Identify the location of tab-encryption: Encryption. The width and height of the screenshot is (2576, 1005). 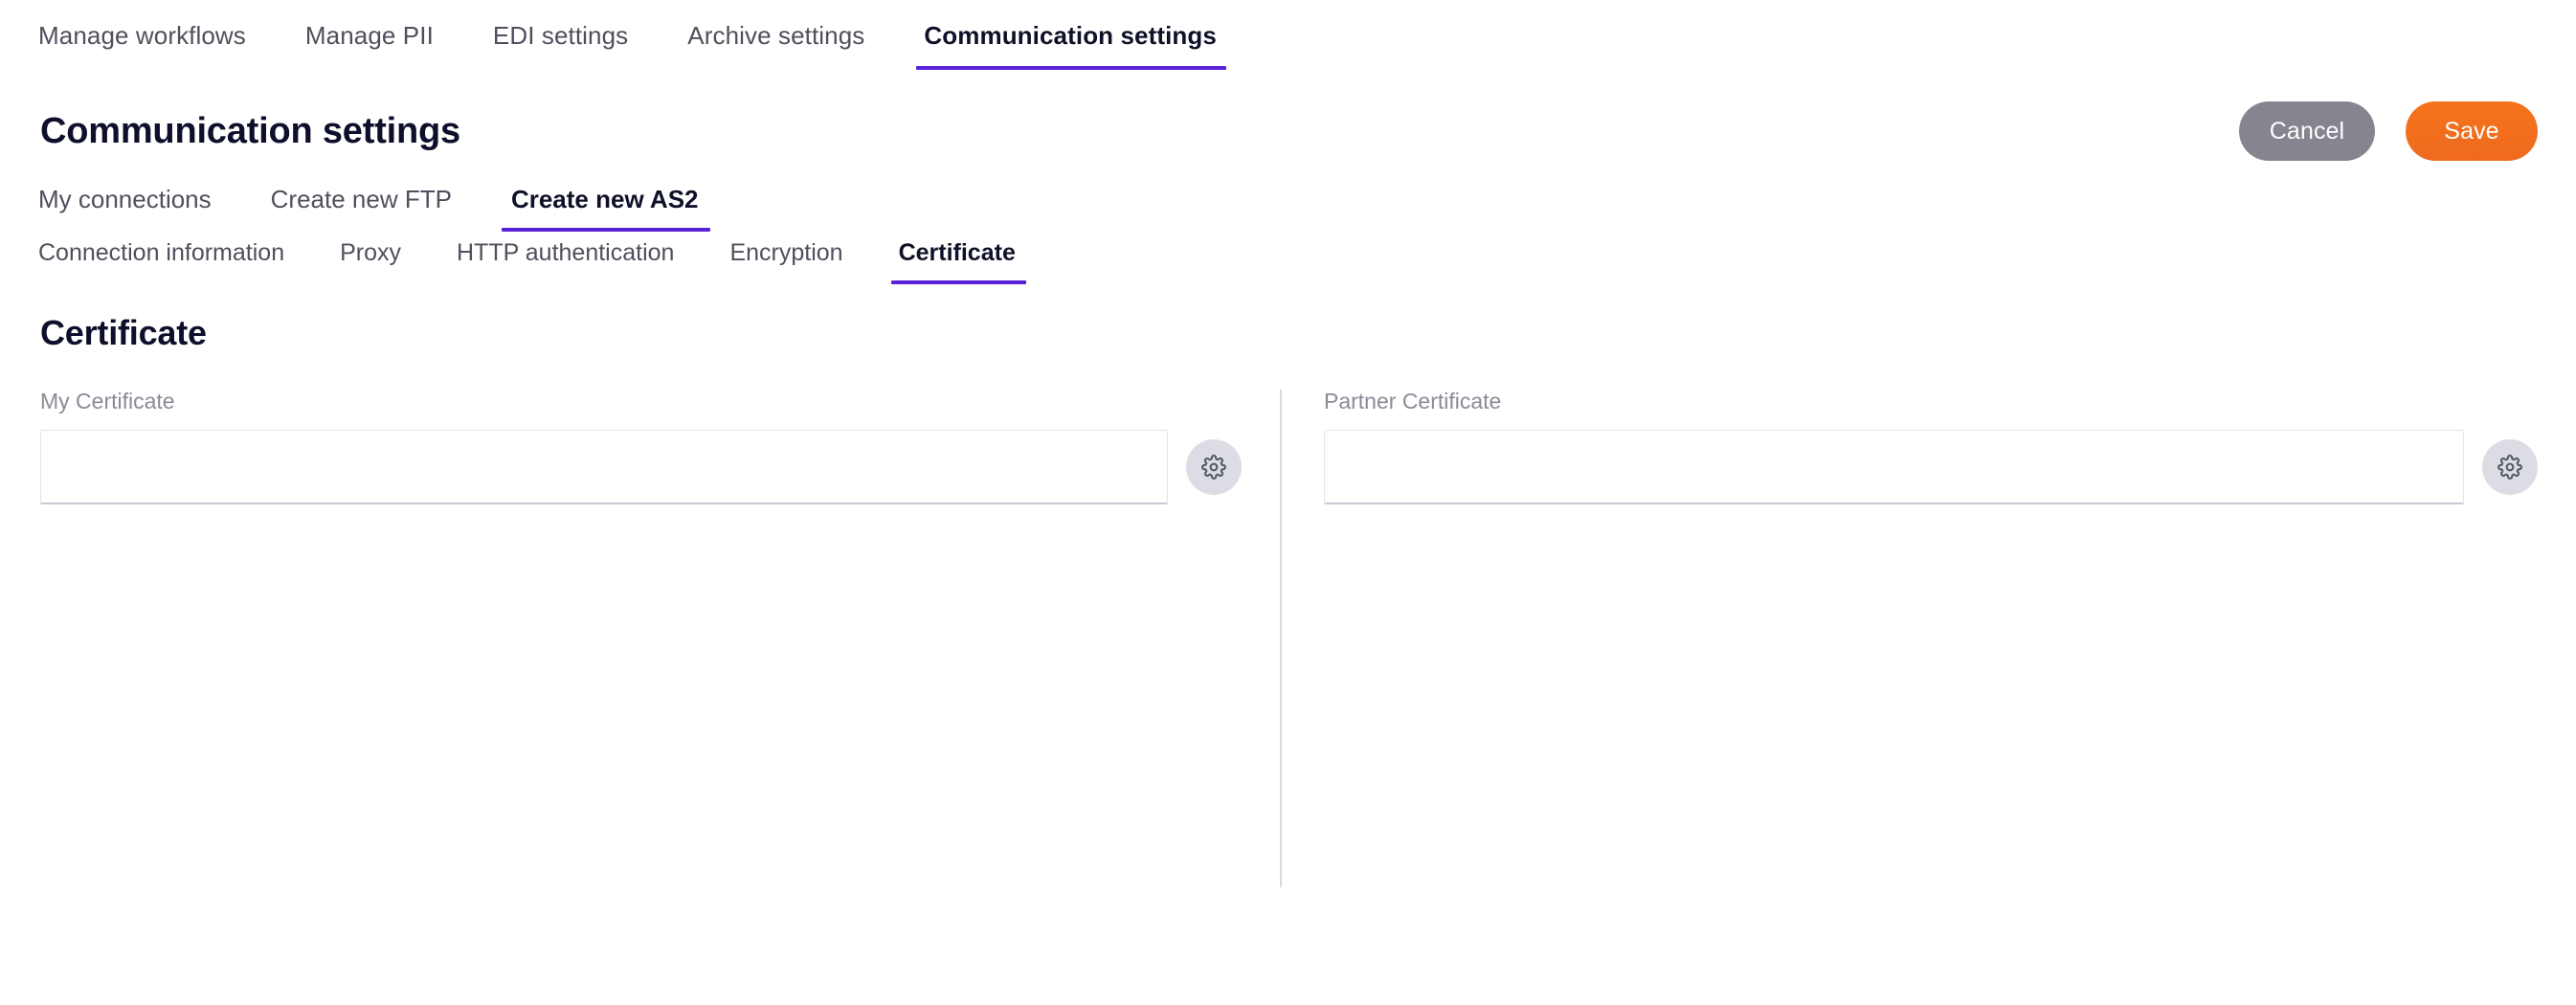
(786, 261).